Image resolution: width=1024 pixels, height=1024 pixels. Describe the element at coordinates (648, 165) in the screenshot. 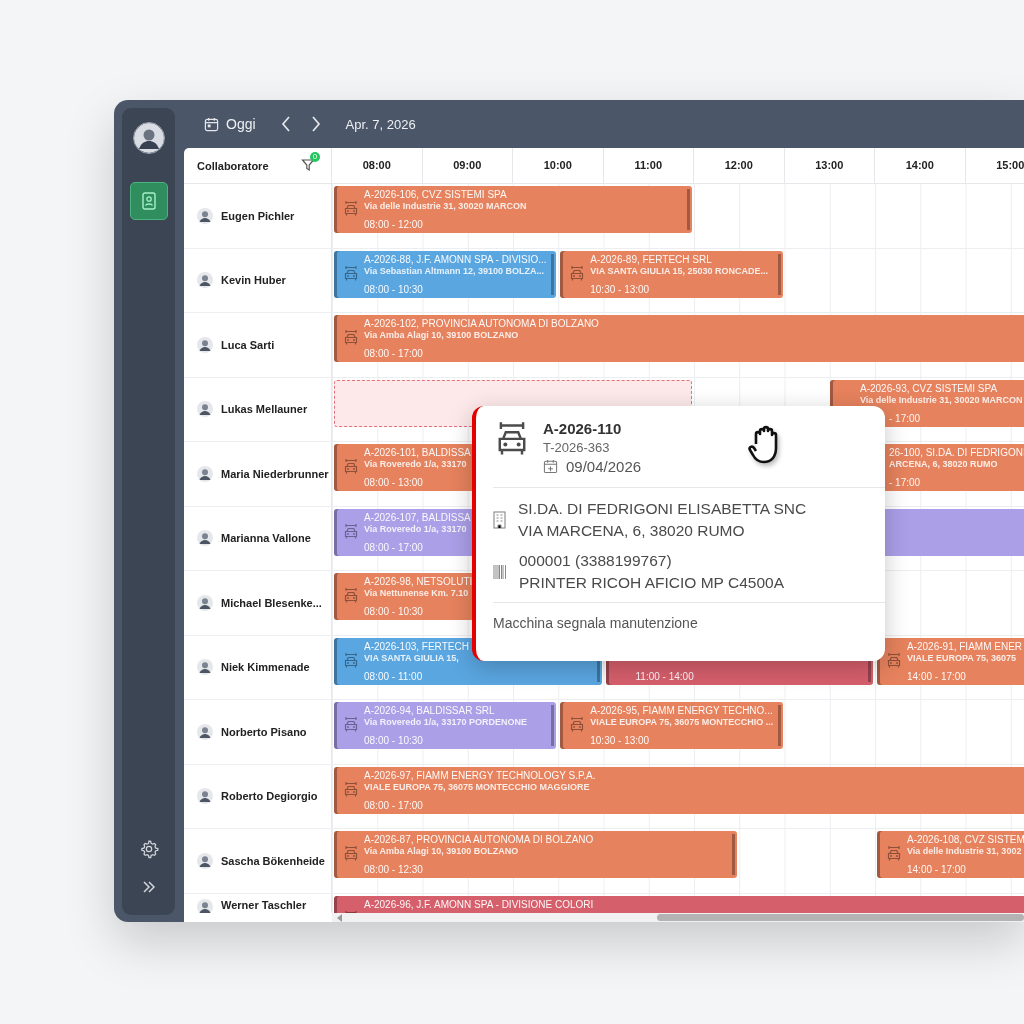

I see `hour-header: 11:00` at that location.